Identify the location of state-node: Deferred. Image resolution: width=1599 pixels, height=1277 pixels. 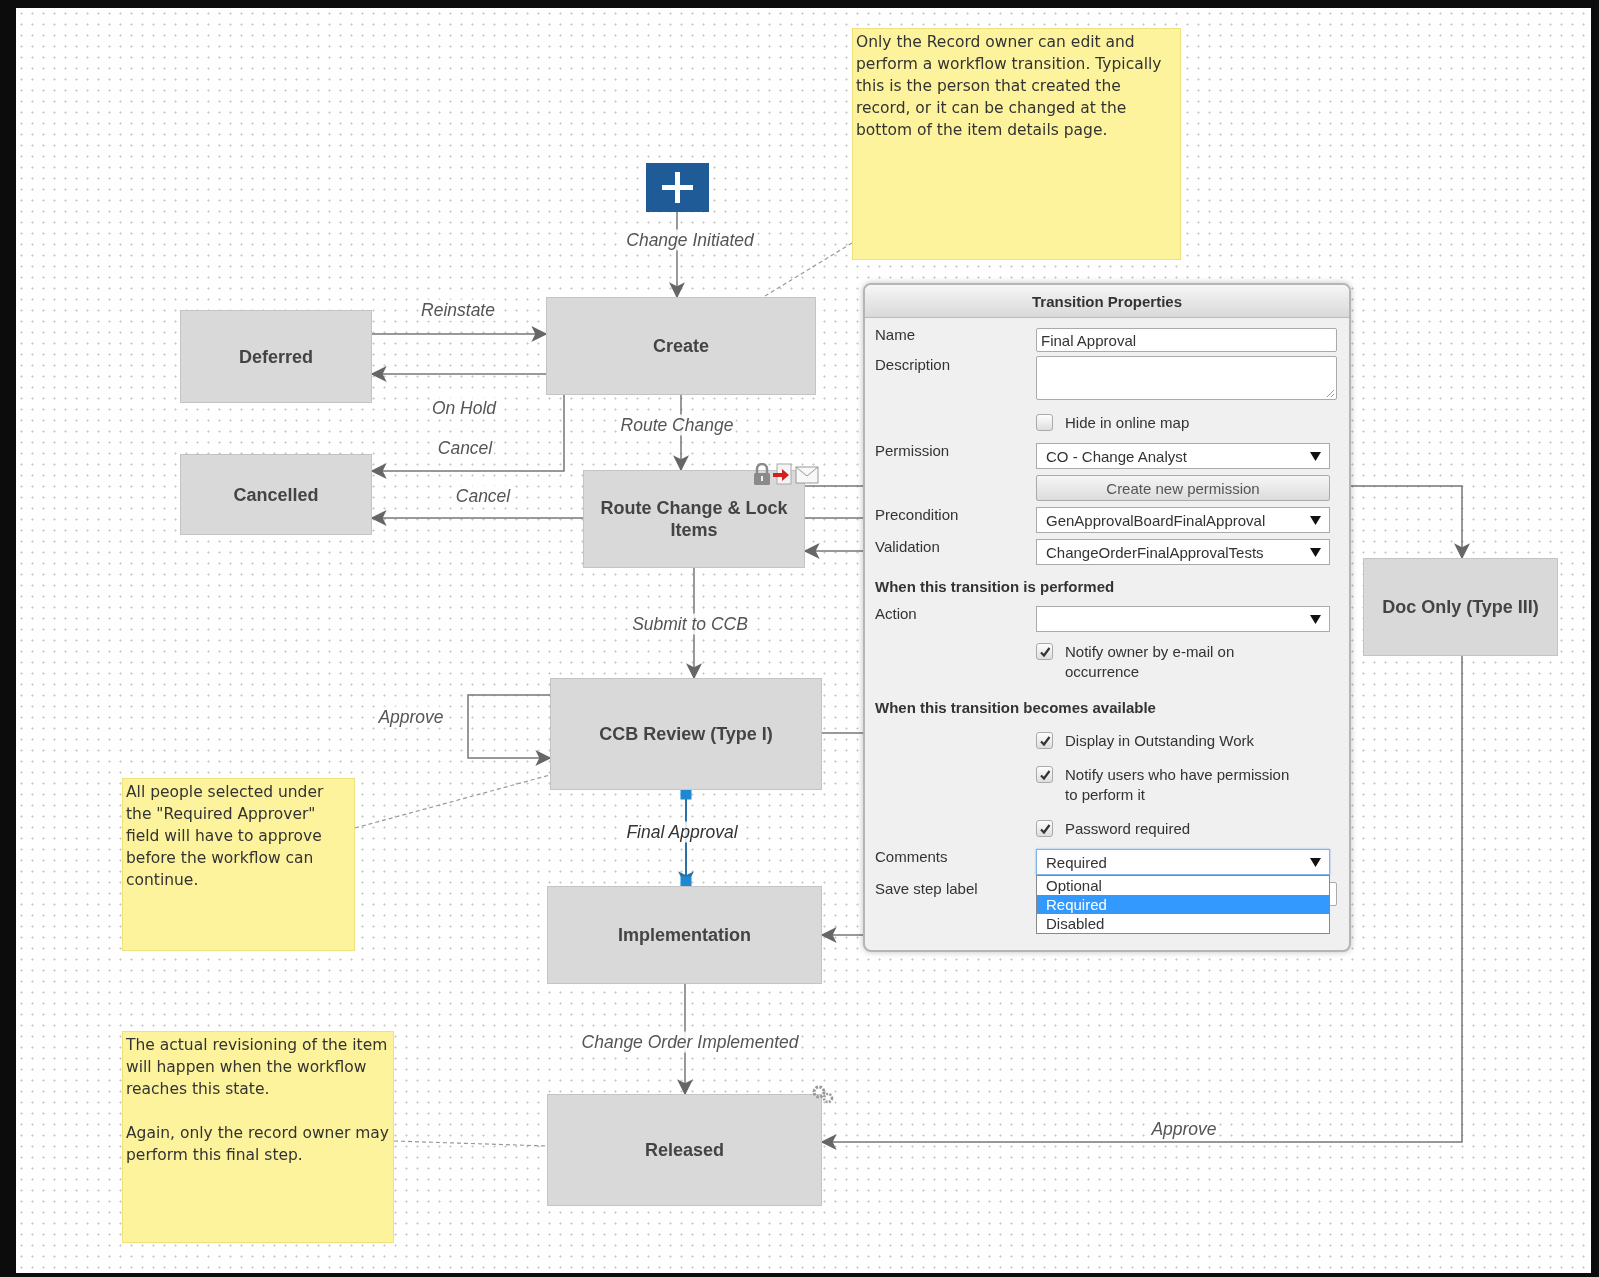
(276, 356).